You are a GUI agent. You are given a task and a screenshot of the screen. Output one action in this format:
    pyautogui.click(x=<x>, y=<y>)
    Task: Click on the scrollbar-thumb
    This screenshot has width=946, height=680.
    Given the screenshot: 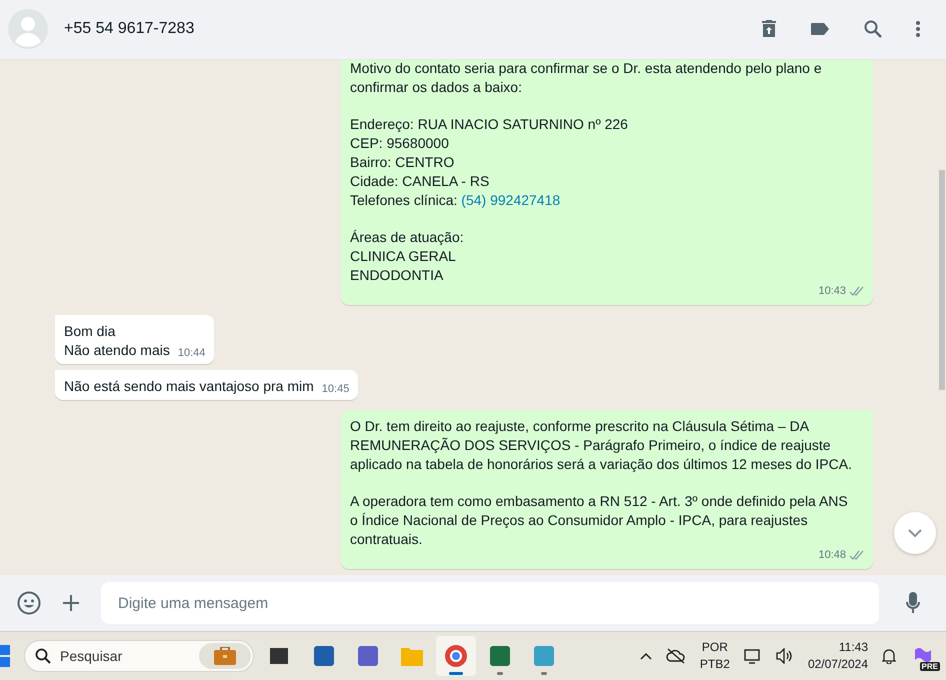 What is the action you would take?
    pyautogui.click(x=942, y=280)
    